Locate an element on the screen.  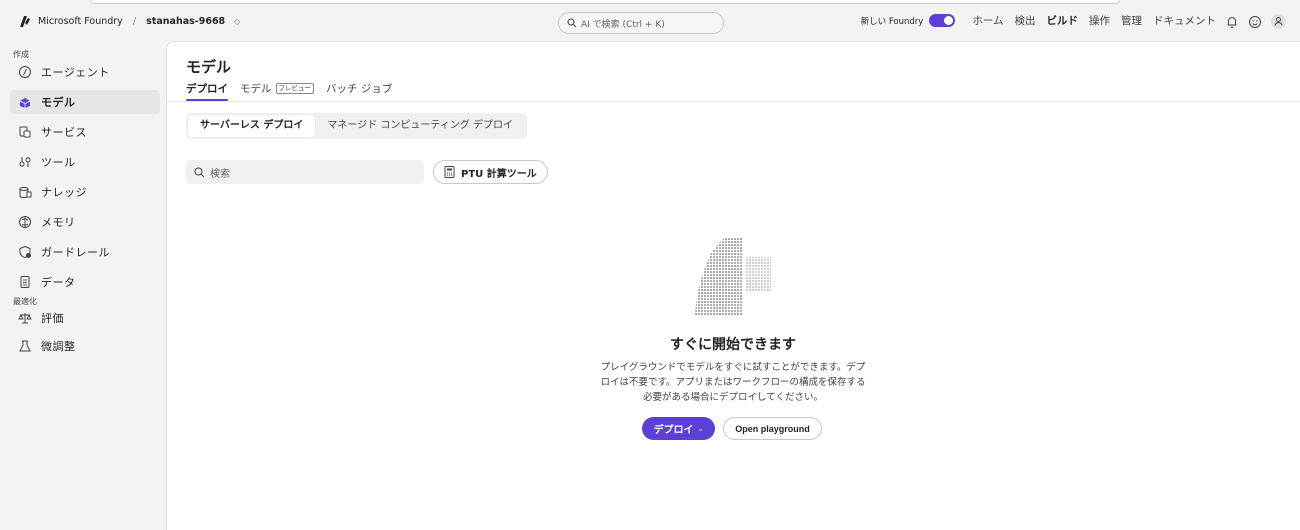
sidebar-item-finetune: 微調整 is located at coordinates (85, 346).